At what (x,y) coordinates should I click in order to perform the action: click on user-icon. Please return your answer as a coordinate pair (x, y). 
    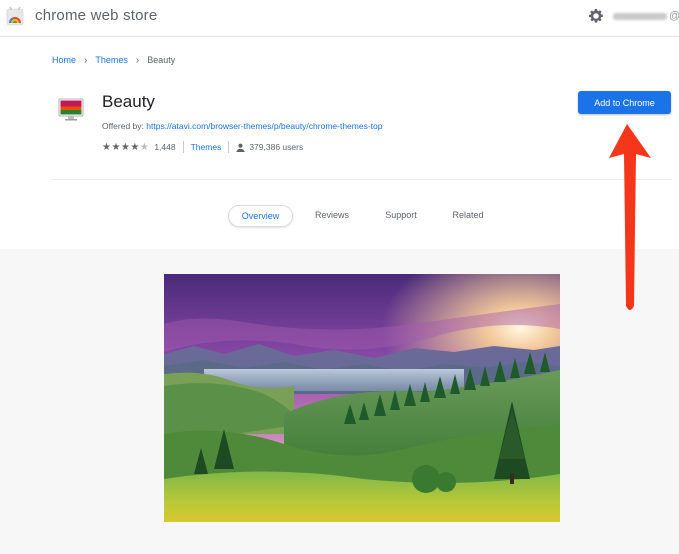
    Looking at the image, I should click on (240, 147).